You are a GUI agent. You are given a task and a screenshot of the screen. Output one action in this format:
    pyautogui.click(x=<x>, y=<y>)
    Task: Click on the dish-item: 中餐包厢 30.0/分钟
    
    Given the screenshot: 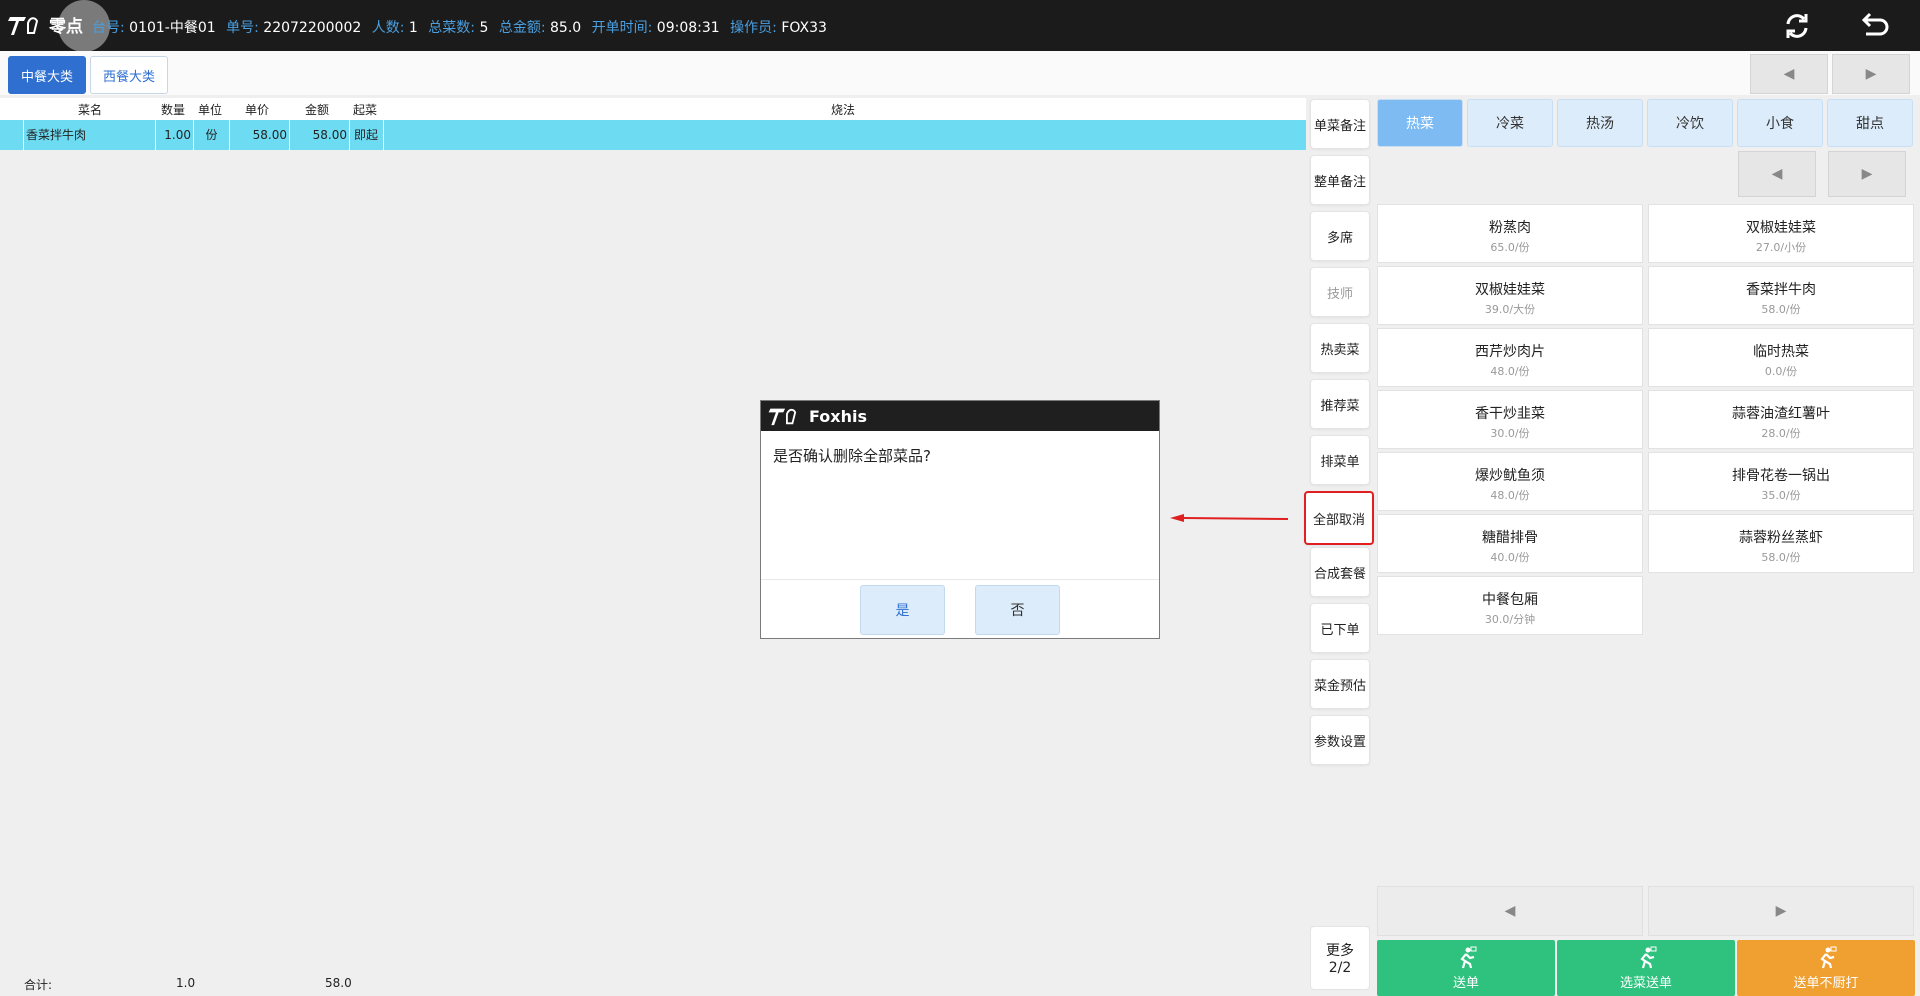 What is the action you would take?
    pyautogui.click(x=1510, y=605)
    